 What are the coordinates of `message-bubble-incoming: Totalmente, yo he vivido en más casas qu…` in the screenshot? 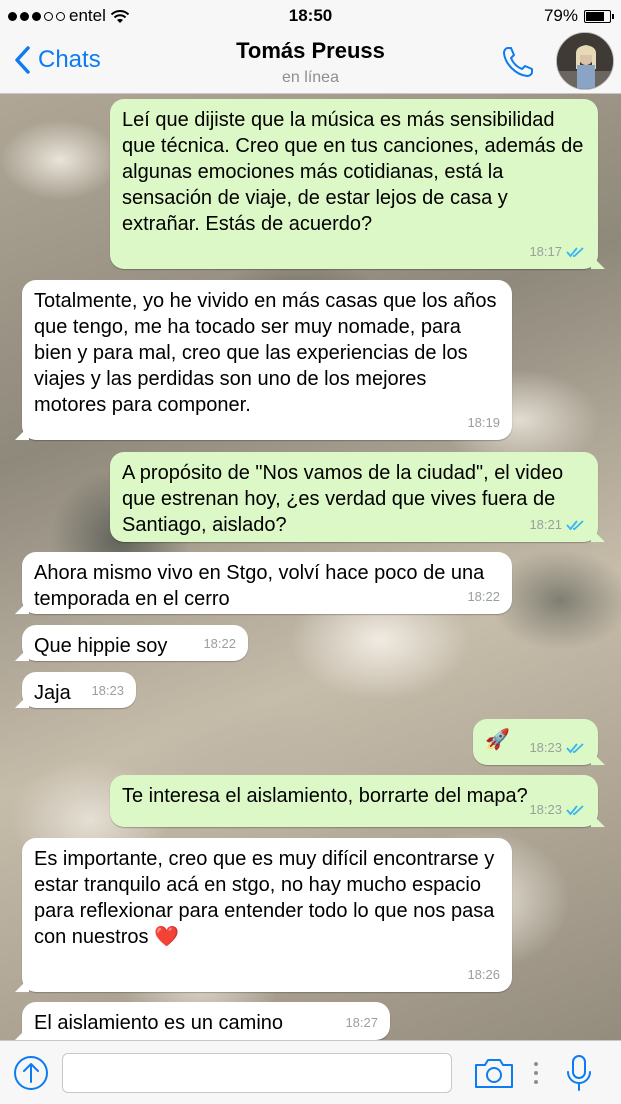 It's located at (267, 360).